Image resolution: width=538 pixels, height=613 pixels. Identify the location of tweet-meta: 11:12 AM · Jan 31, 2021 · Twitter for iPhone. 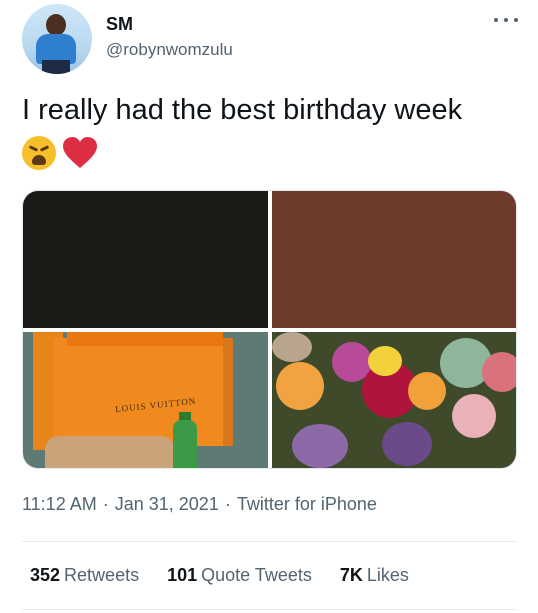
(199, 504).